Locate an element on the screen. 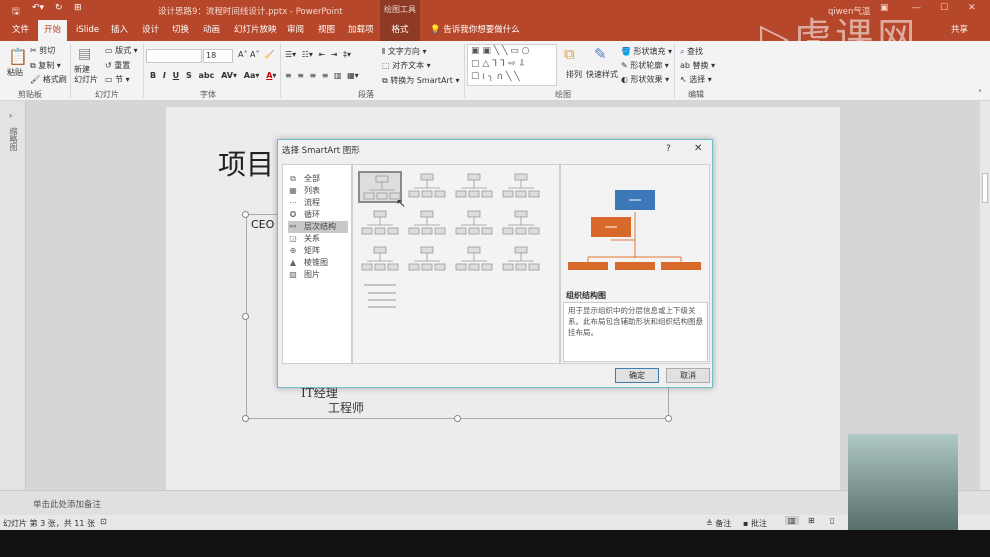  undo-icon: ↶▾ is located at coordinates (38, 8).